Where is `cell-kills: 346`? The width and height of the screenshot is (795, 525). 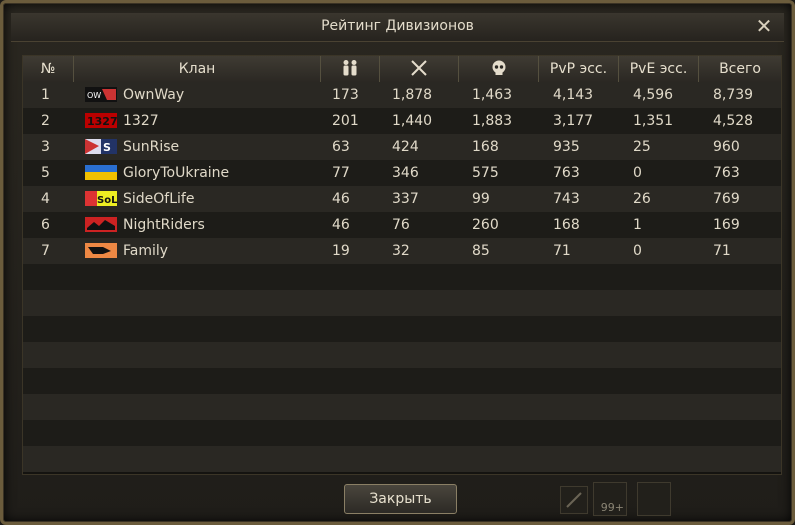
cell-kills: 346 is located at coordinates (405, 173).